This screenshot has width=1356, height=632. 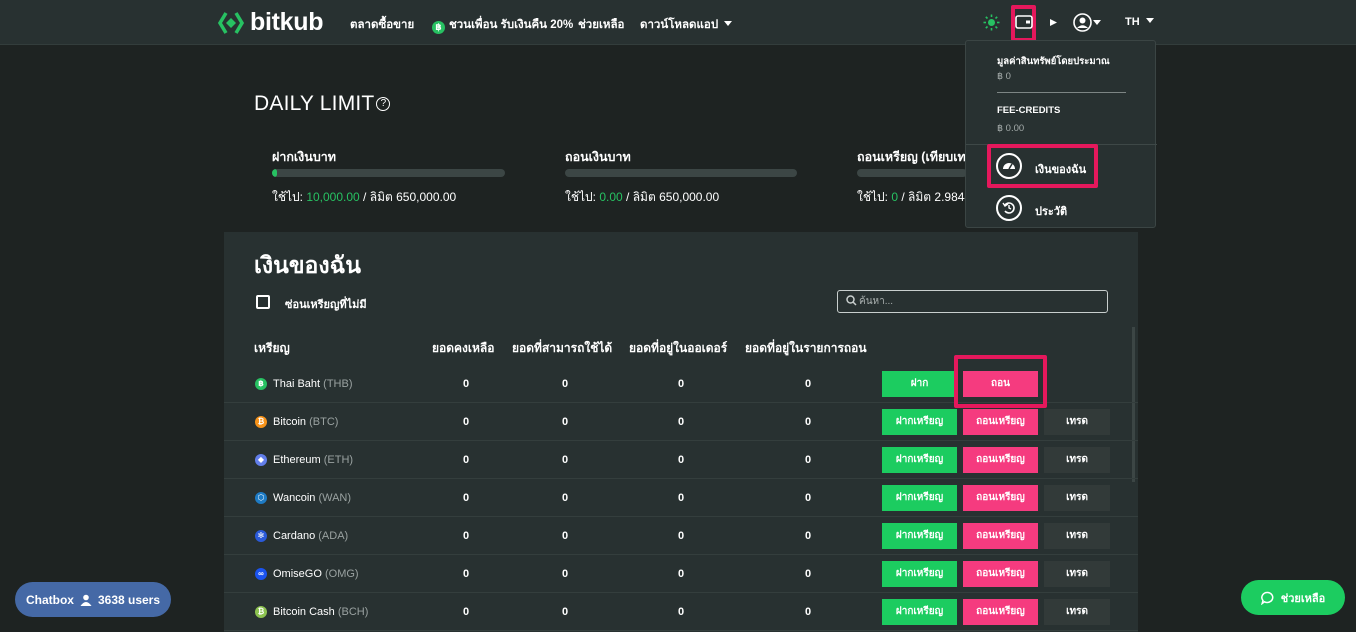 I want to click on limit-crypto-bar, so click(x=912, y=173).